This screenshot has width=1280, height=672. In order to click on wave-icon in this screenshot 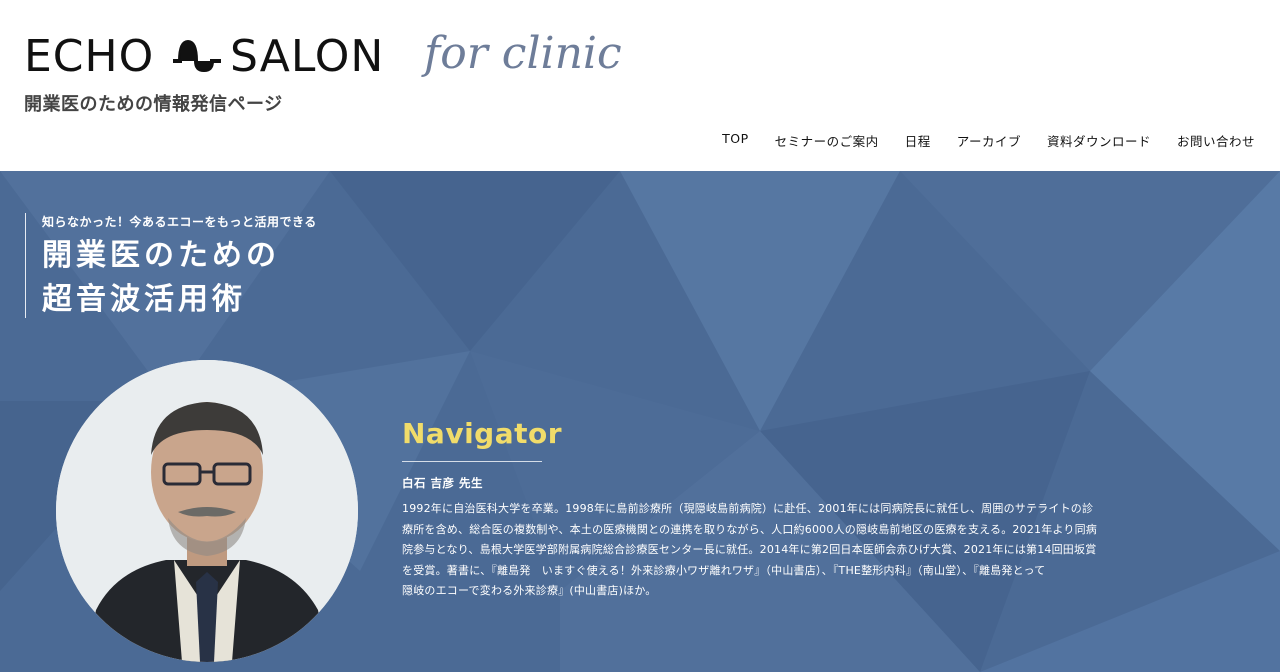, I will do `click(197, 56)`.